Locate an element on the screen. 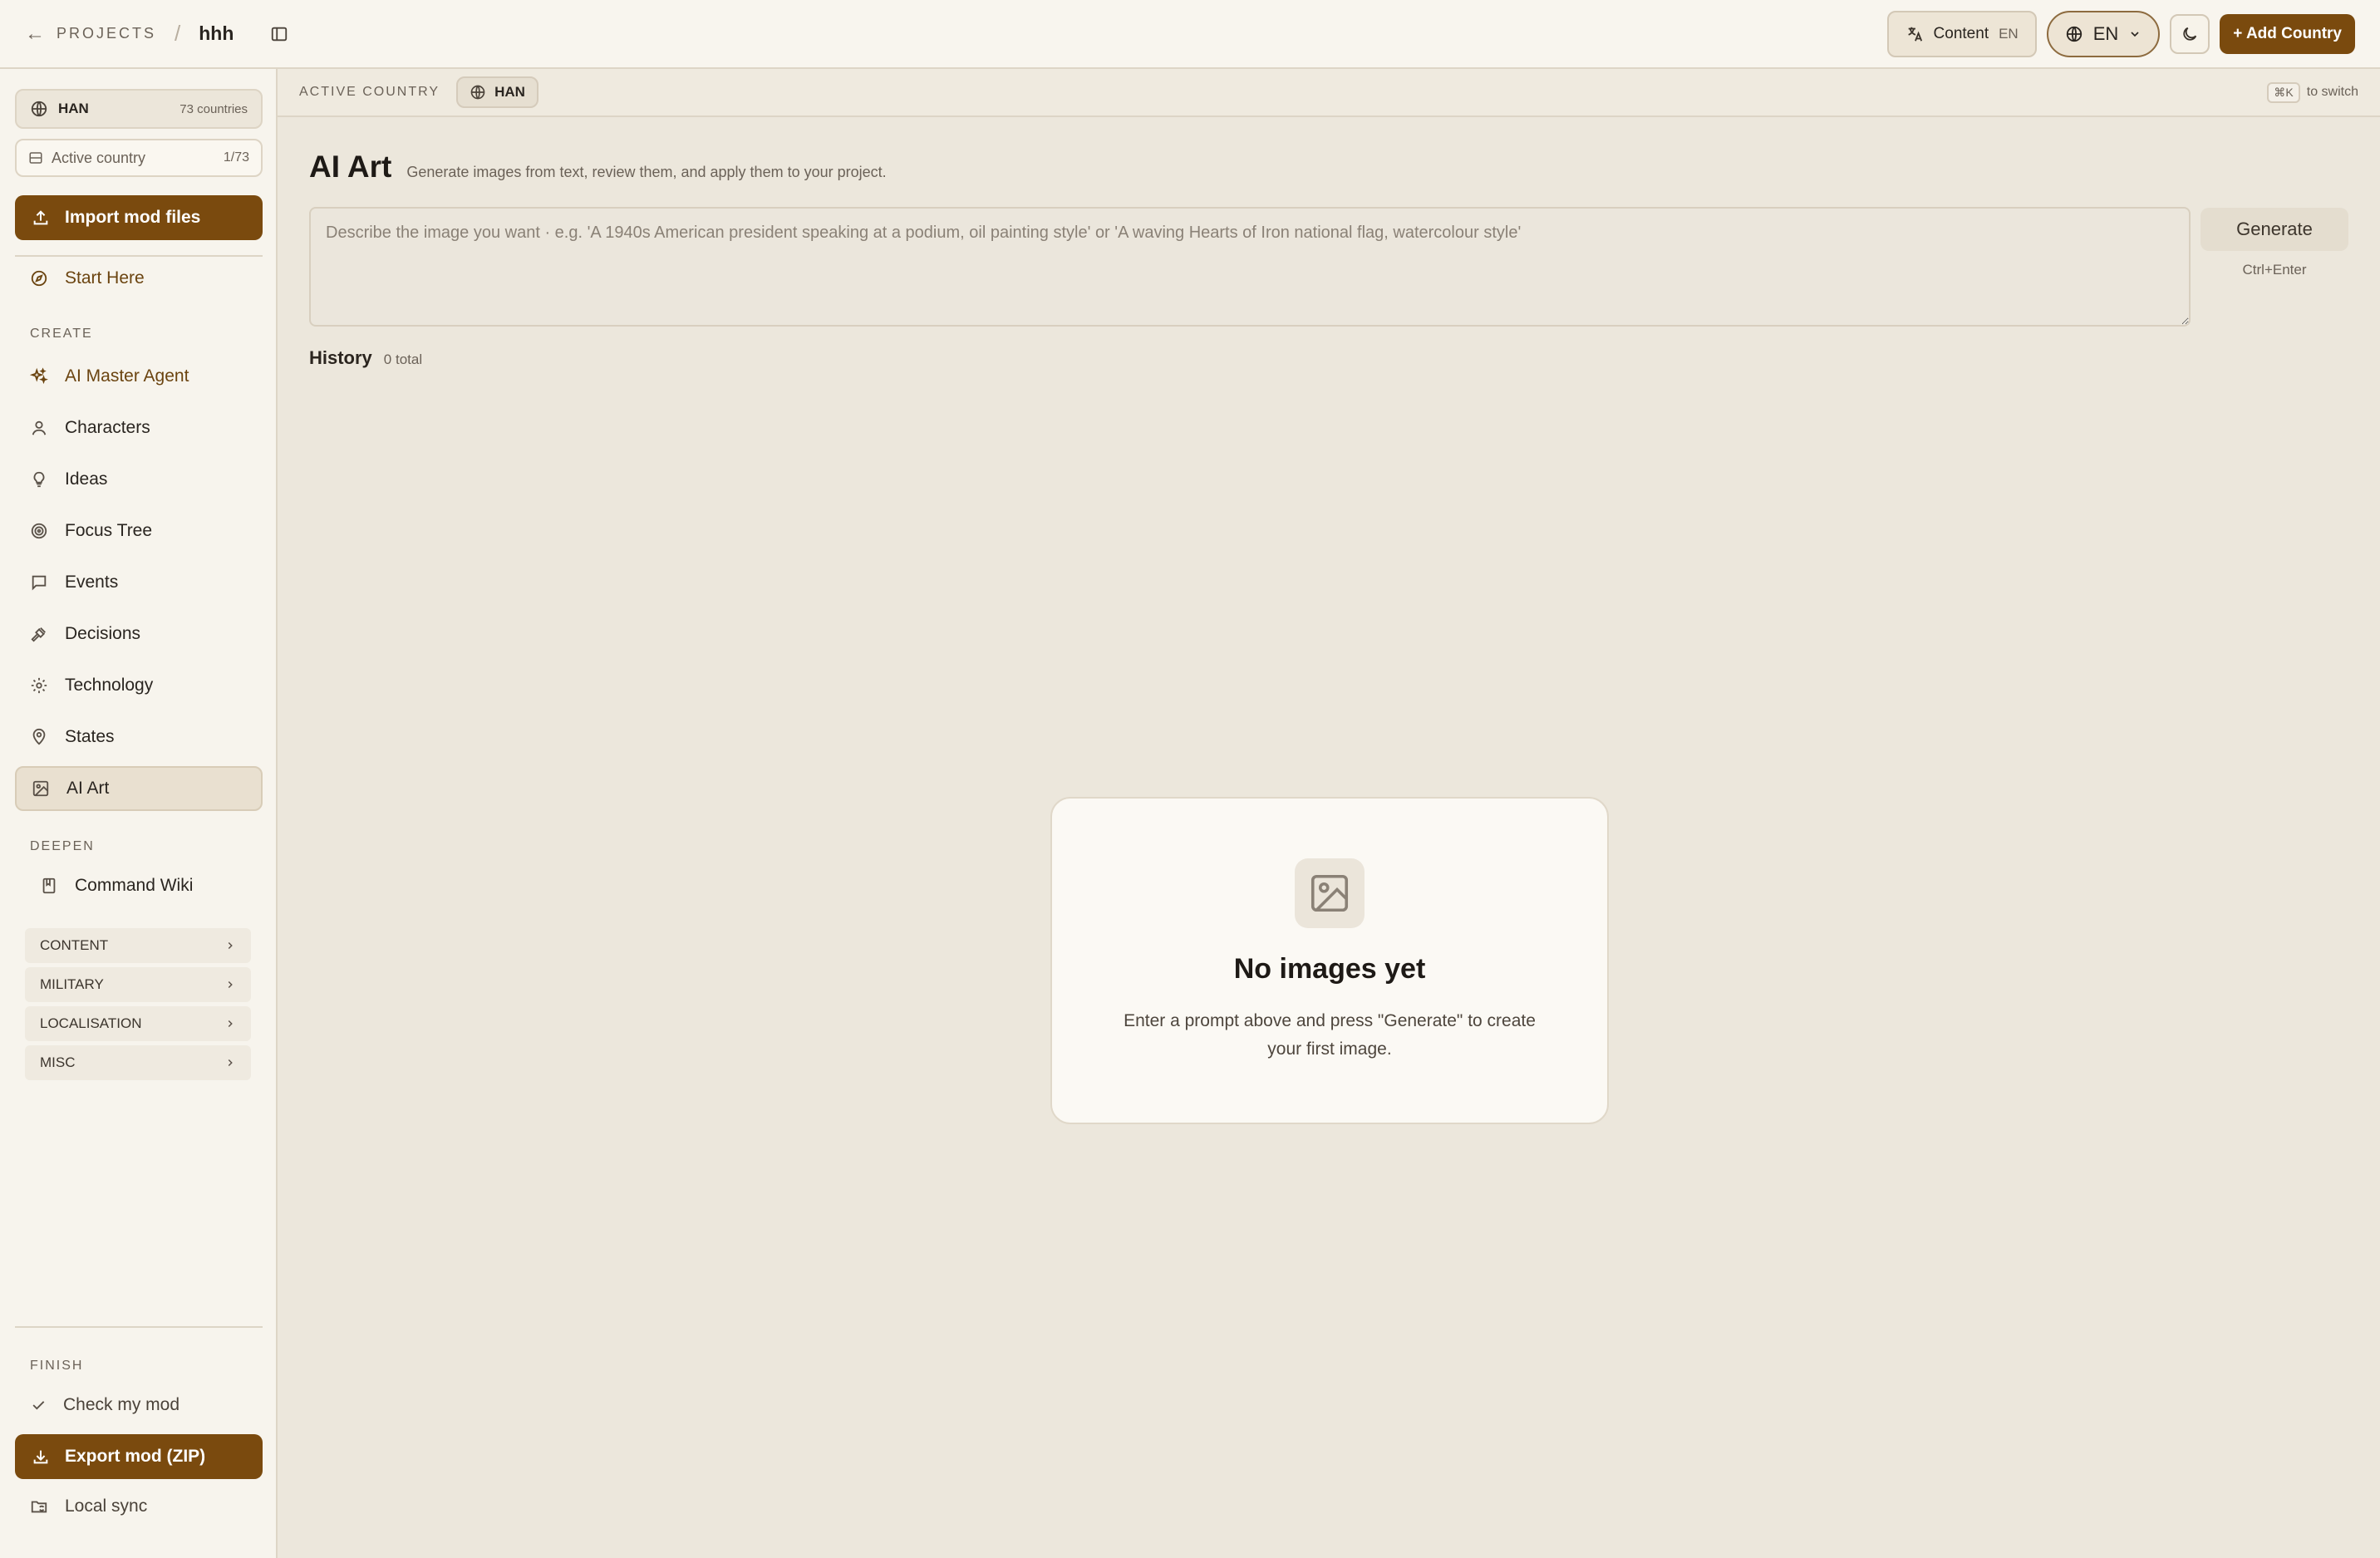 This screenshot has height=1558, width=2380. active-country-fraction: 1/73 is located at coordinates (236, 157).